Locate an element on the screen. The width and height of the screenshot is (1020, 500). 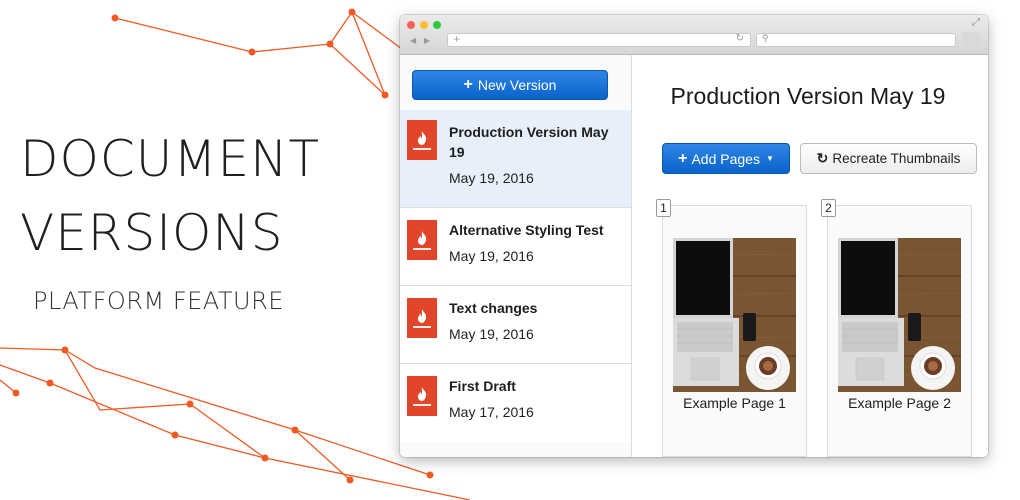
page-number-badge: 2 is located at coordinates (828, 208).